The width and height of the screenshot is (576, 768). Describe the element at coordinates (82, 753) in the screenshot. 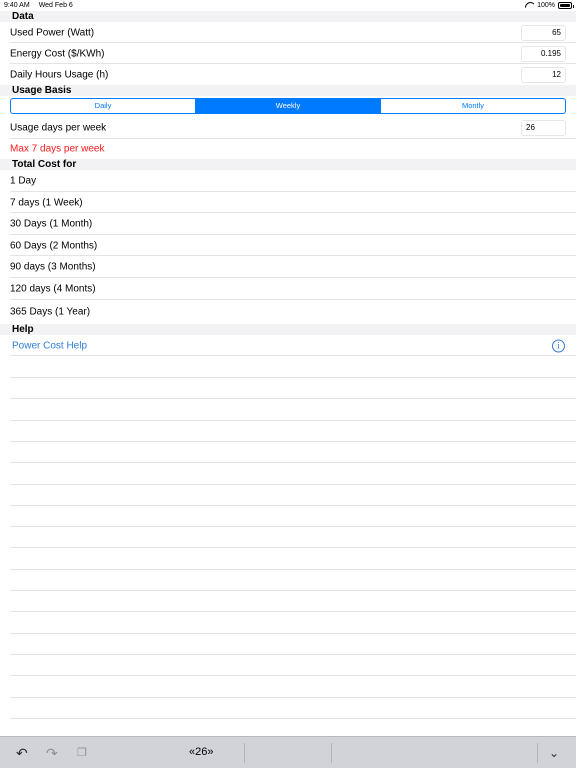

I see `paste-icon: ❐` at that location.